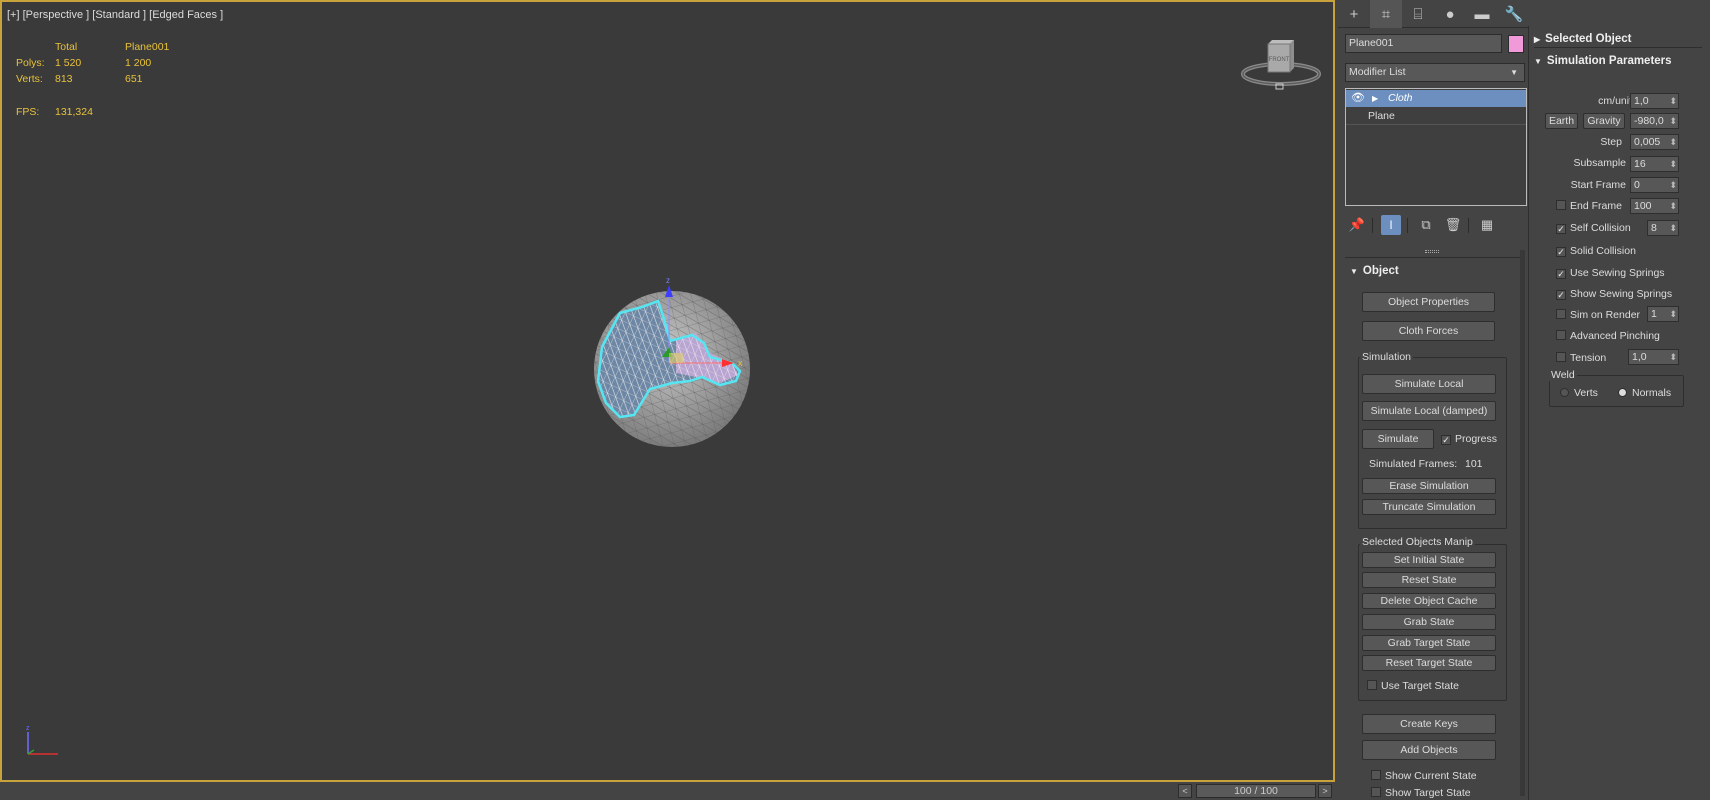  Describe the element at coordinates (1644, 393) in the screenshot. I see `normals-radio: Normals` at that location.